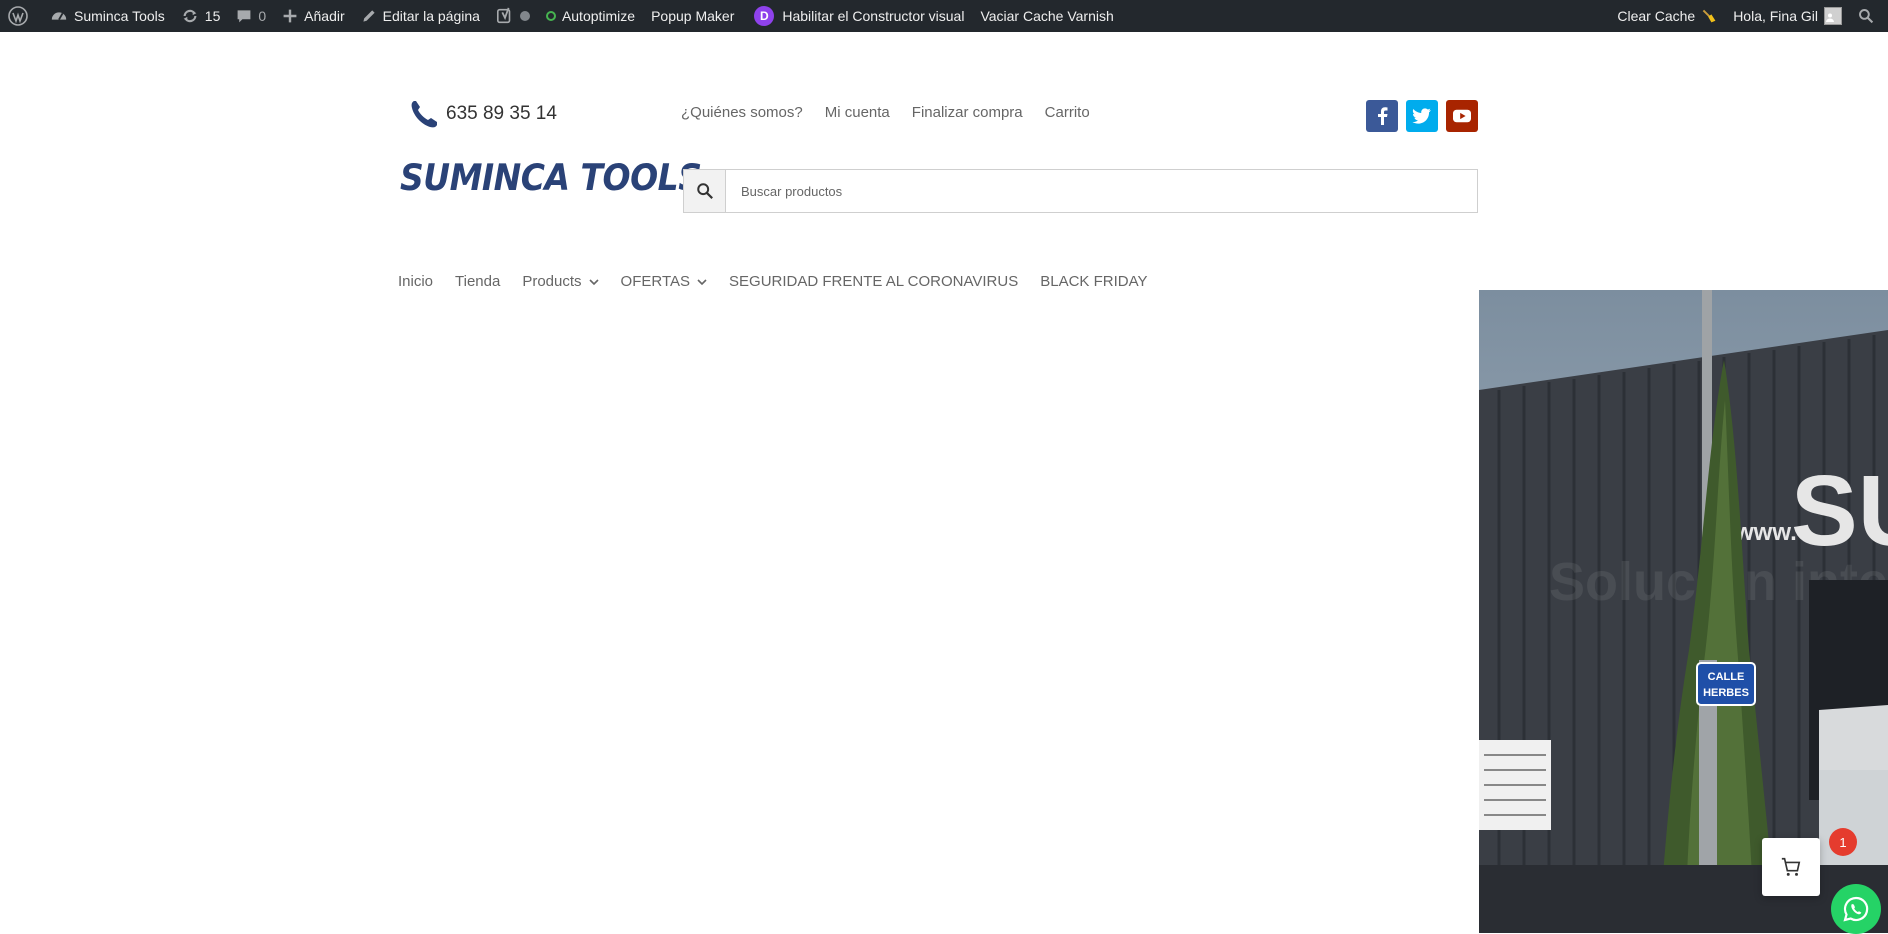 The image size is (1888, 934). Describe the element at coordinates (655, 281) in the screenshot. I see `menu-item-label: OFERTAS` at that location.